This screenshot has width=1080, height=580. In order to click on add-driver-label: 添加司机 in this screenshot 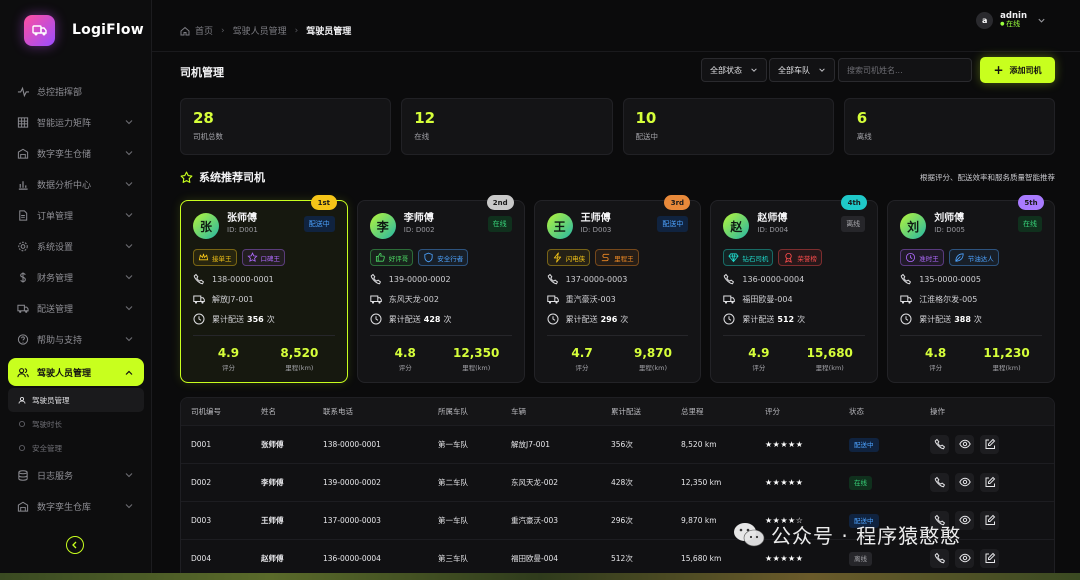, I will do `click(1025, 70)`.